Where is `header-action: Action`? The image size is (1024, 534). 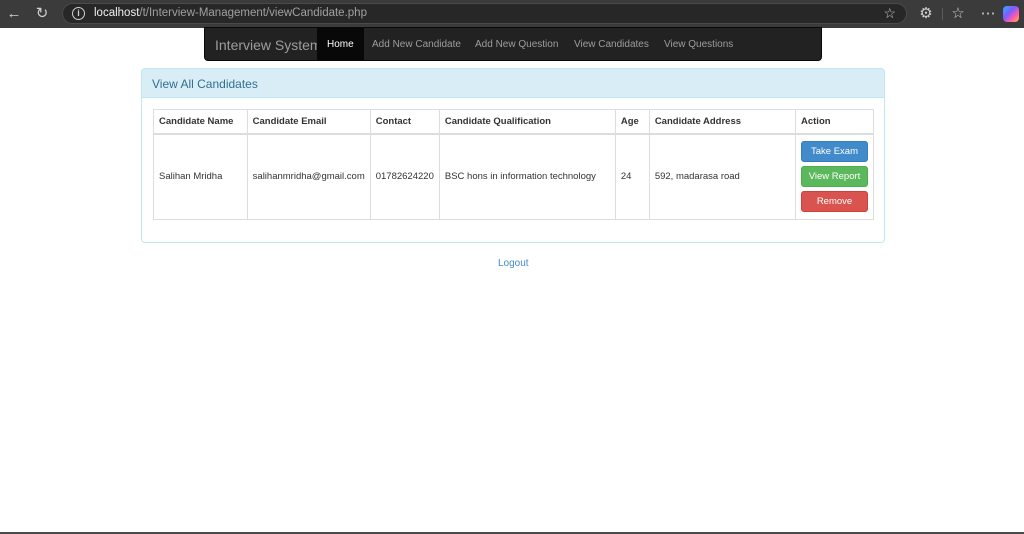
header-action: Action is located at coordinates (834, 122).